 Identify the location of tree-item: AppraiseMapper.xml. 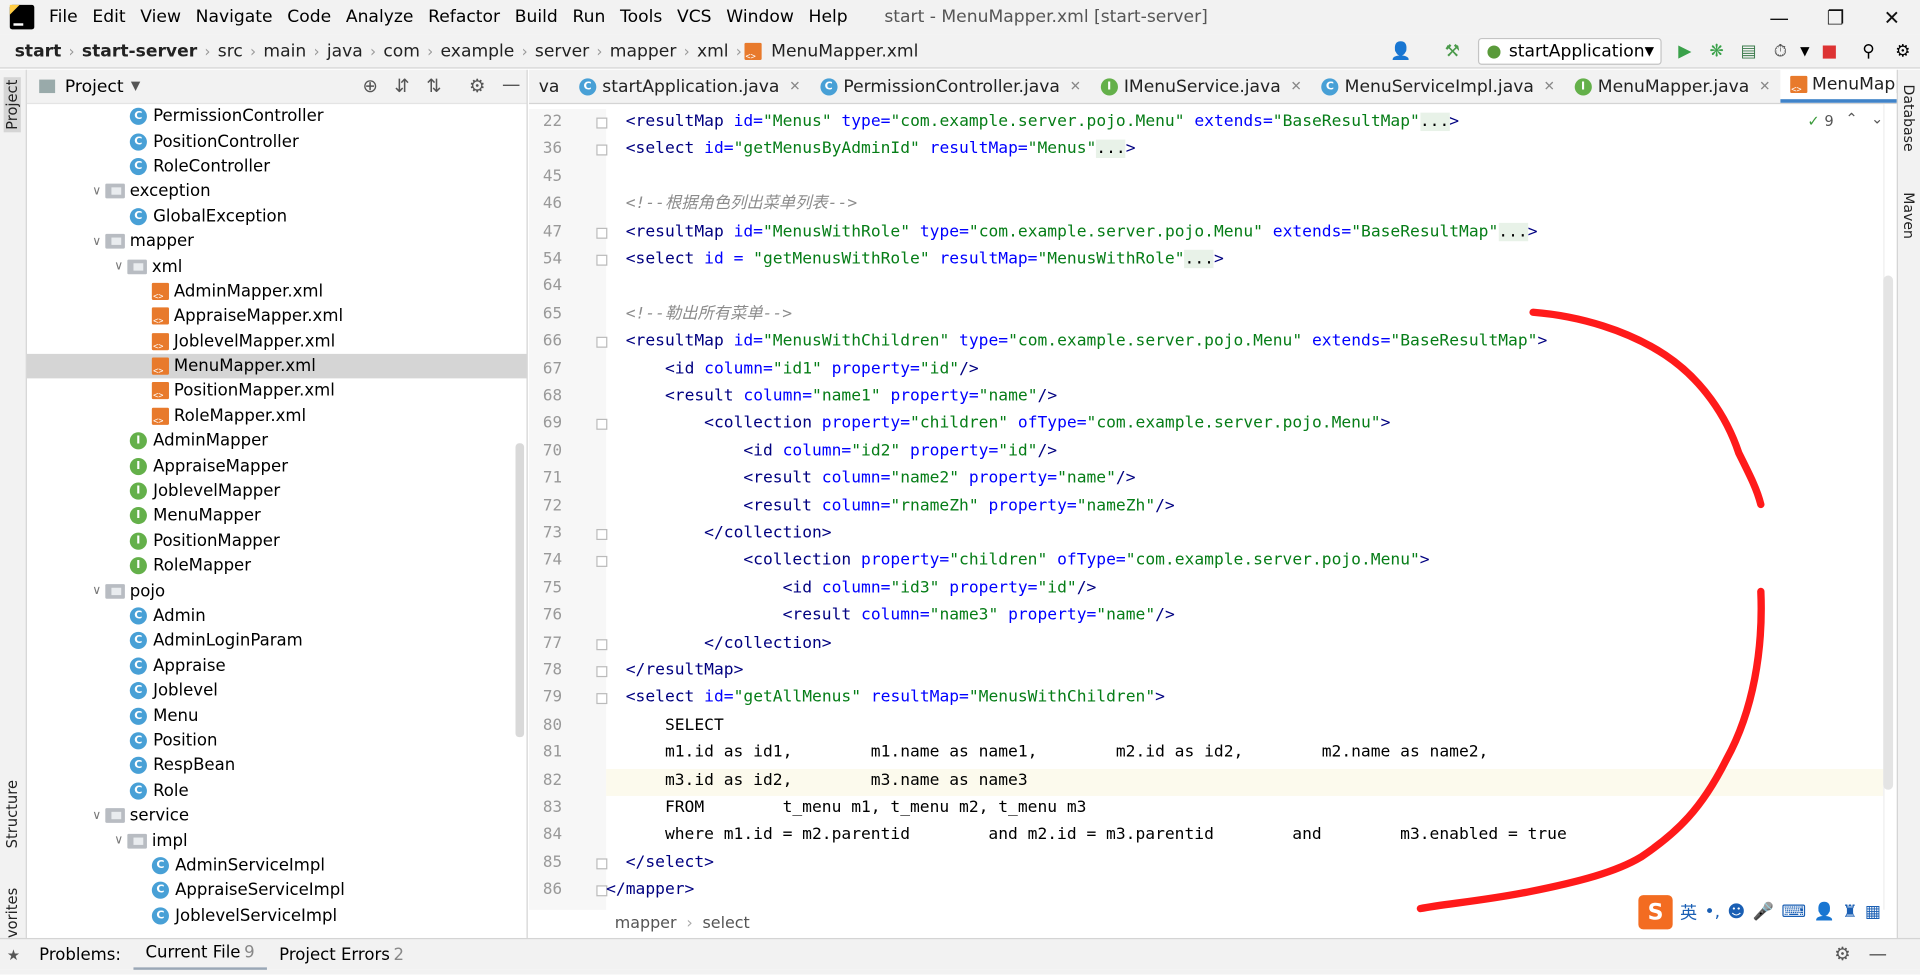
(277, 316).